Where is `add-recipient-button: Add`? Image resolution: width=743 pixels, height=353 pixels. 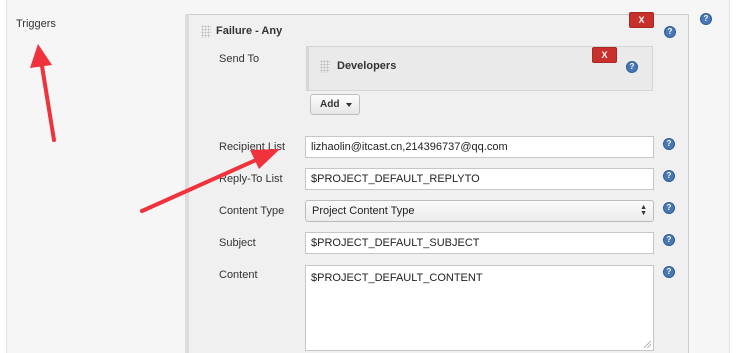
add-recipient-button: Add is located at coordinates (335, 104).